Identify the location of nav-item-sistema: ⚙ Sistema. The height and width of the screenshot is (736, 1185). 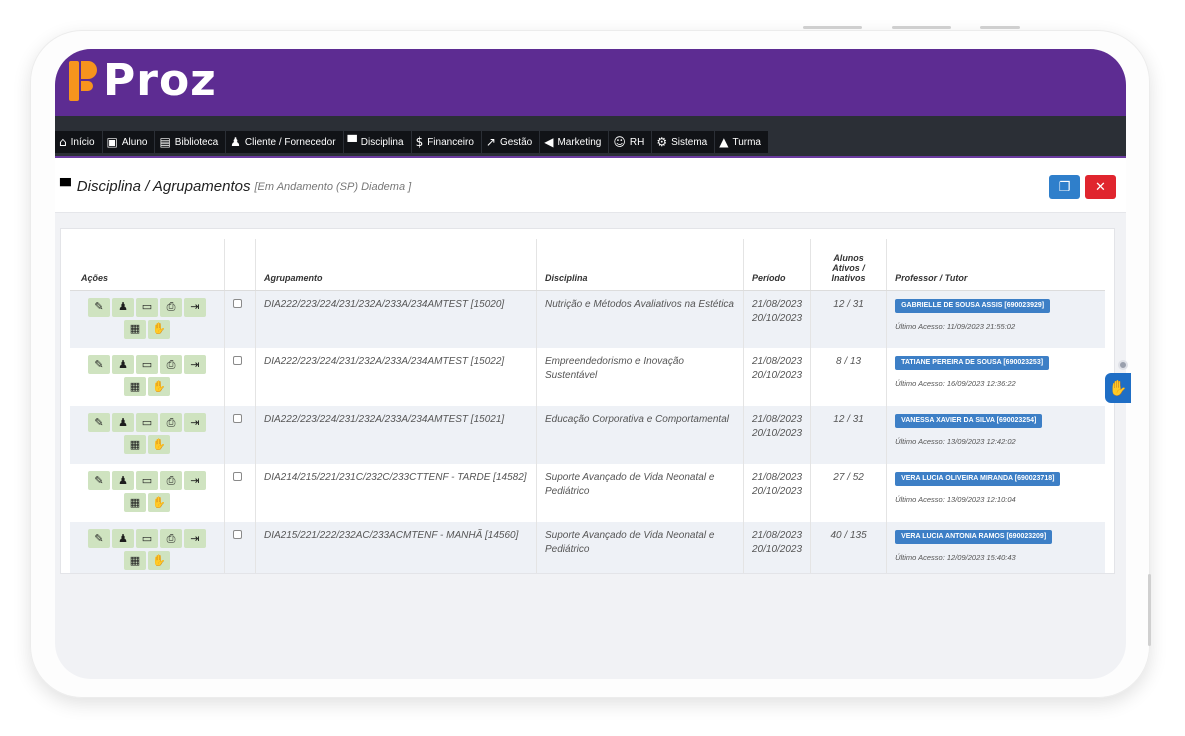
(683, 142).